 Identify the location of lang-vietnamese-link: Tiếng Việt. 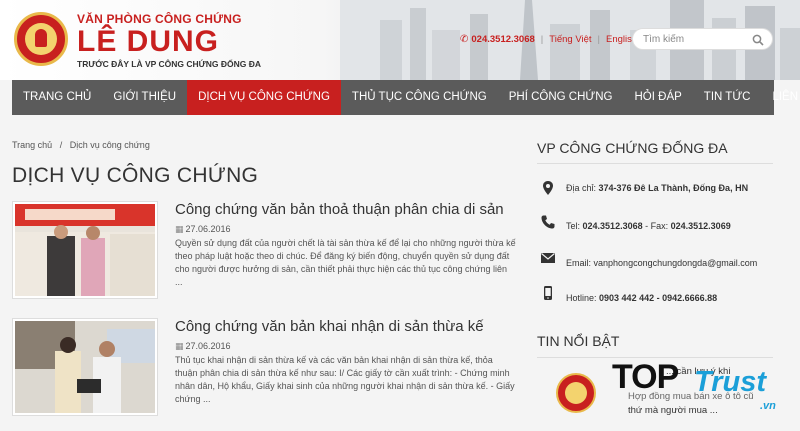
(570, 39).